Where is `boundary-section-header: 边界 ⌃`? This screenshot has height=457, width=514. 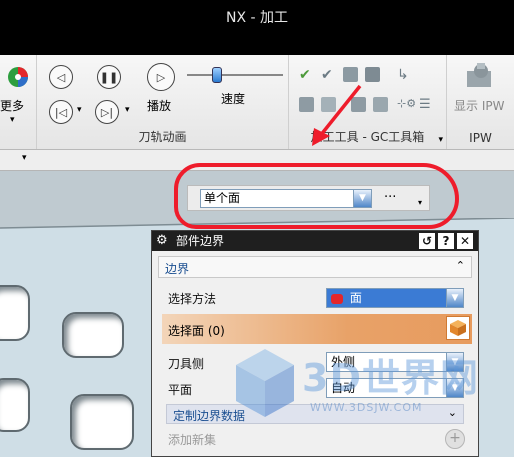 boundary-section-header: 边界 ⌃ is located at coordinates (315, 267).